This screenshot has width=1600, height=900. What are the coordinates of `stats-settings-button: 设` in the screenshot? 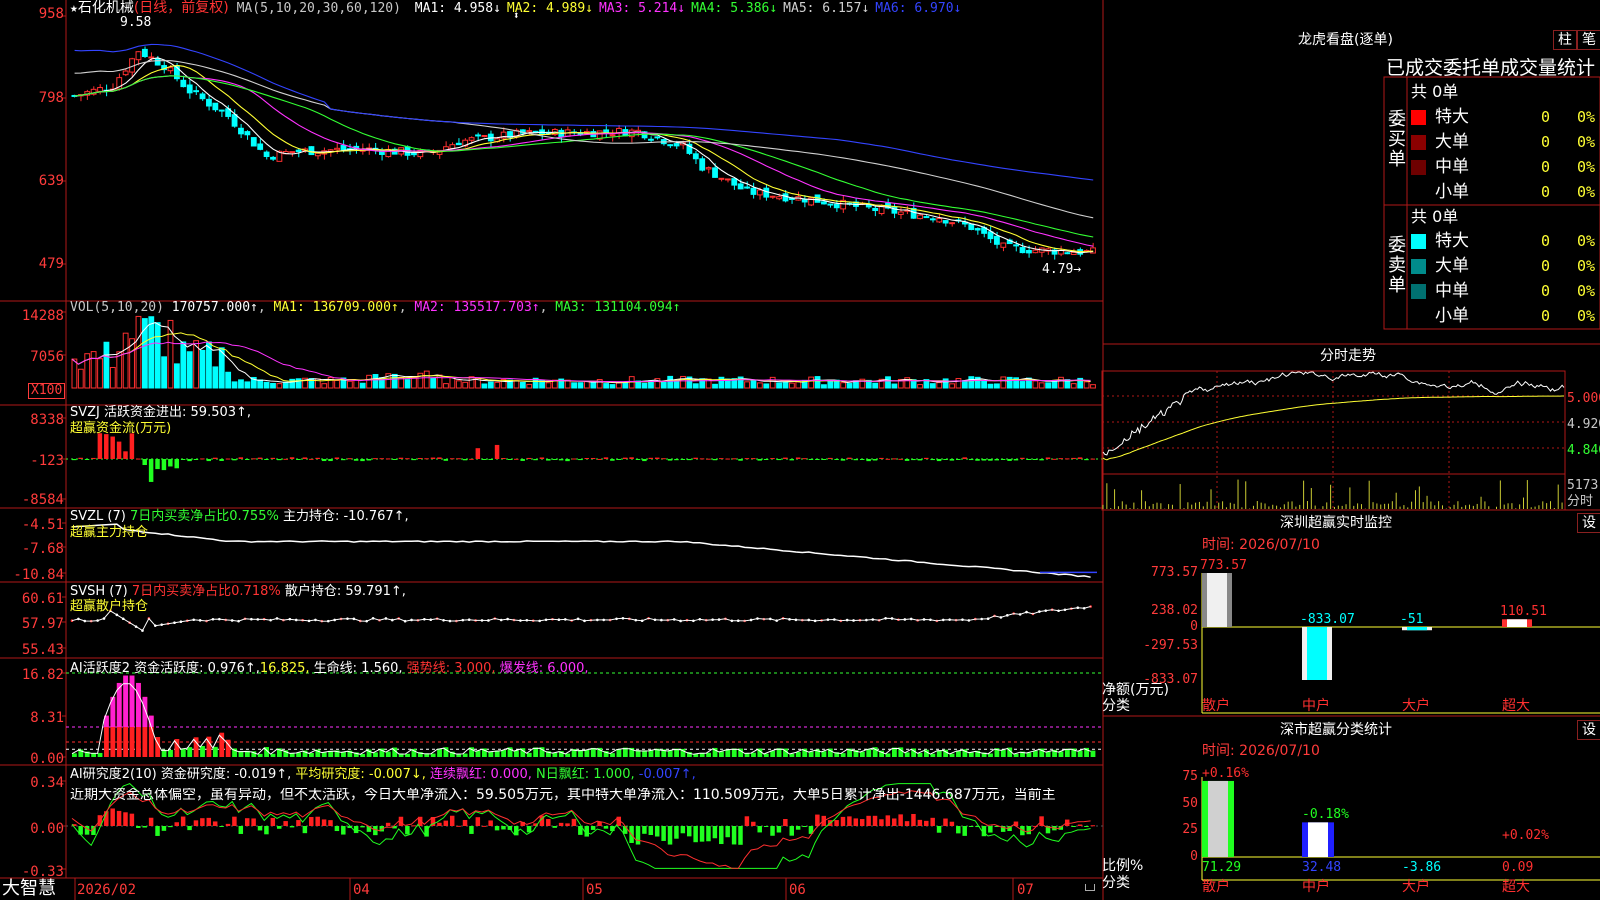 It's located at (1588, 730).